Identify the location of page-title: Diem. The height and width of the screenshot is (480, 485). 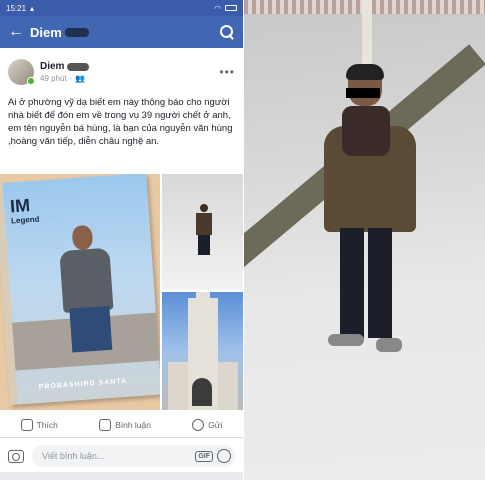
(124, 32).